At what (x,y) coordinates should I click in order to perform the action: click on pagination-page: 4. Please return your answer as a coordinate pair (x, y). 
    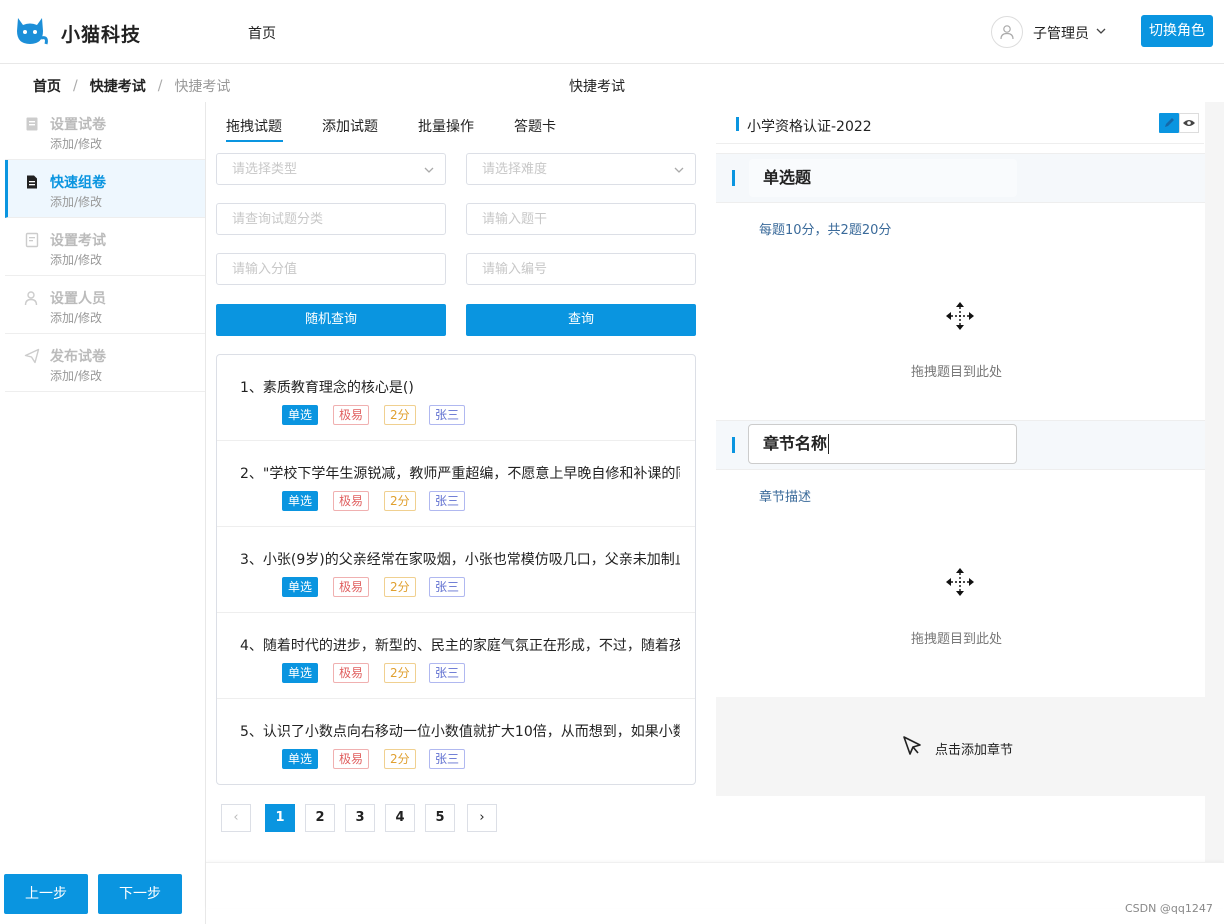
    Looking at the image, I should click on (400, 818).